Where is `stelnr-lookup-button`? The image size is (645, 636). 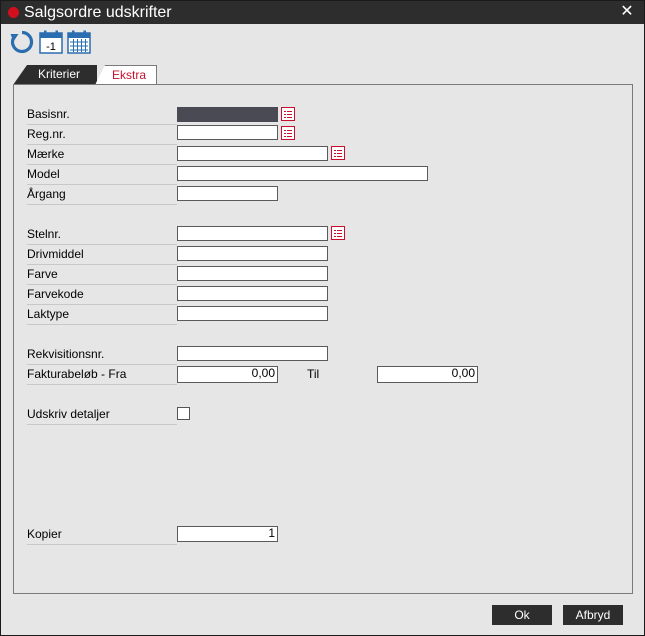
stelnr-lookup-button is located at coordinates (338, 233).